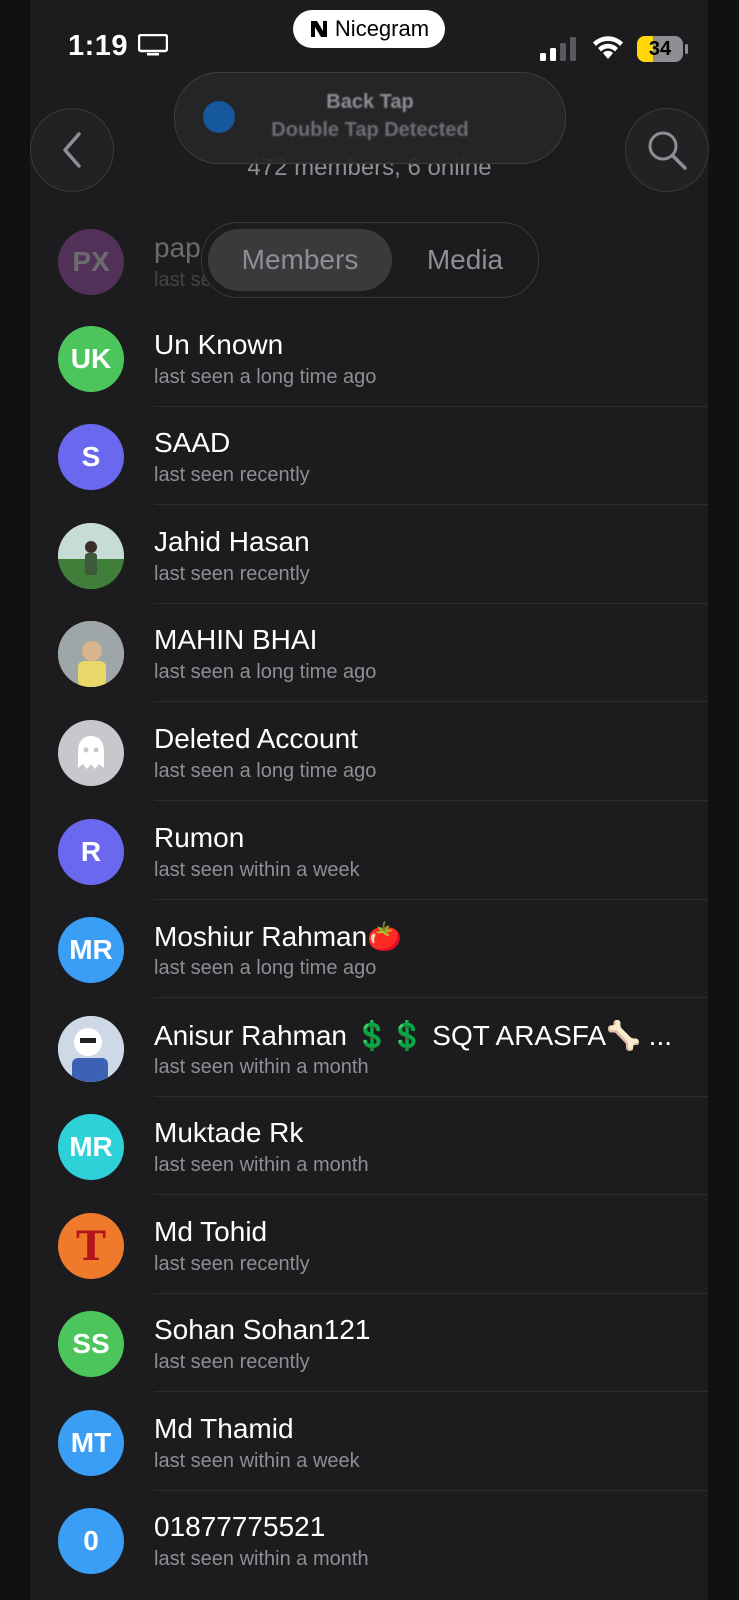  What do you see at coordinates (369, 653) in the screenshot?
I see `list-item: MAHIN BHAI last seen a long time ago` at bounding box center [369, 653].